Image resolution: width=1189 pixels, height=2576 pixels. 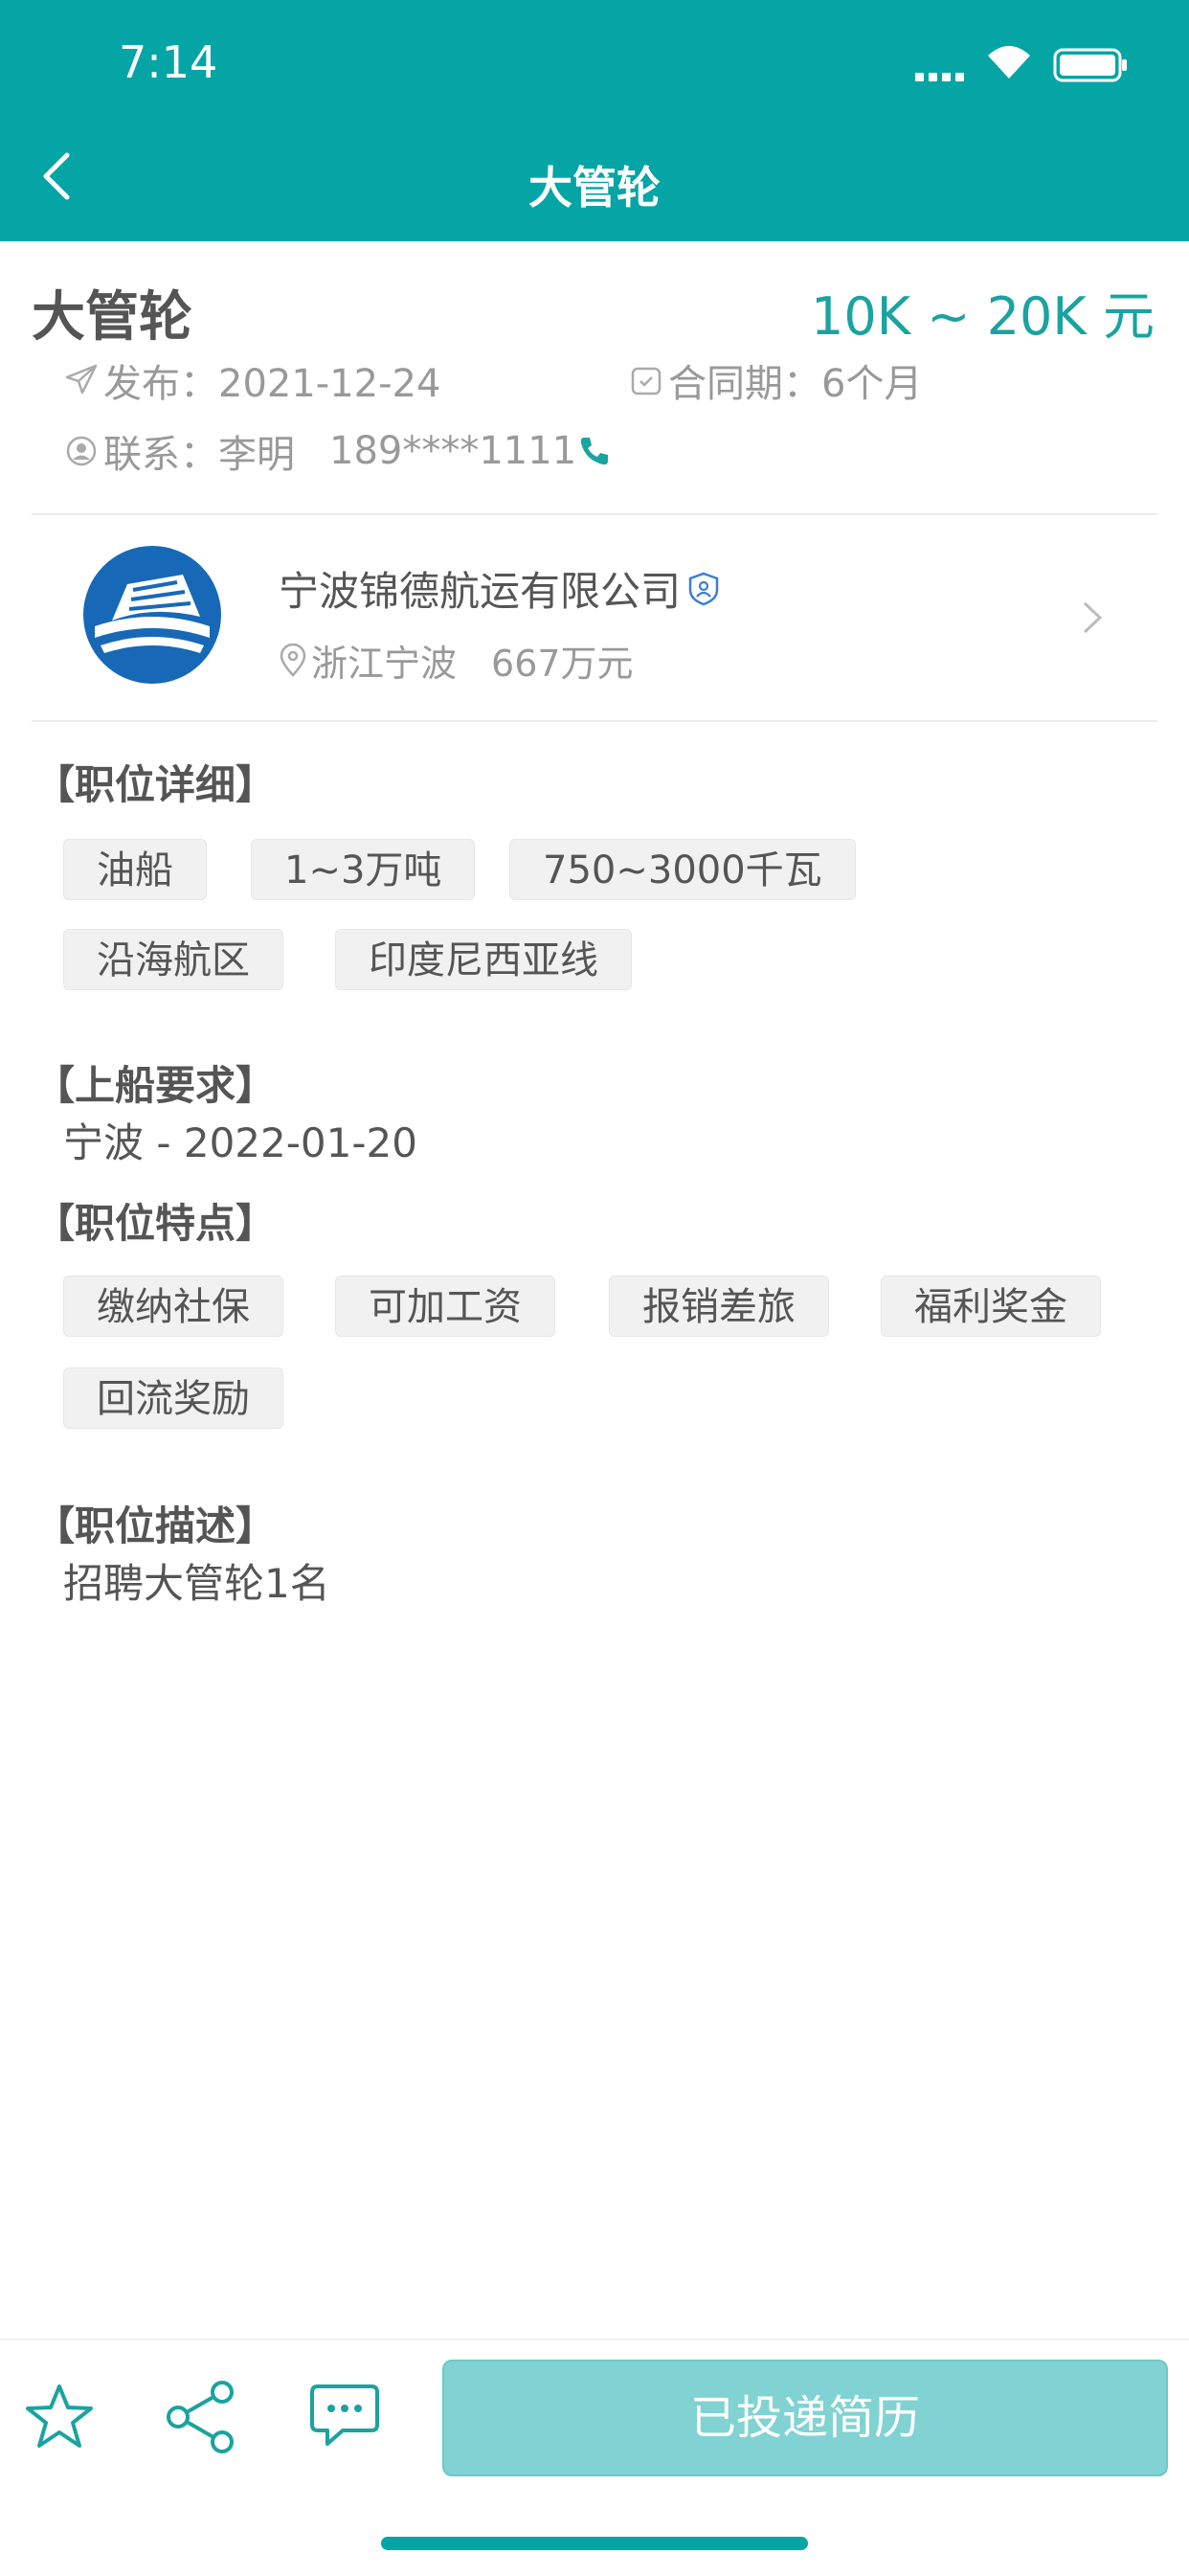 What do you see at coordinates (199, 455) in the screenshot?
I see `contact-name: 联系：李明` at bounding box center [199, 455].